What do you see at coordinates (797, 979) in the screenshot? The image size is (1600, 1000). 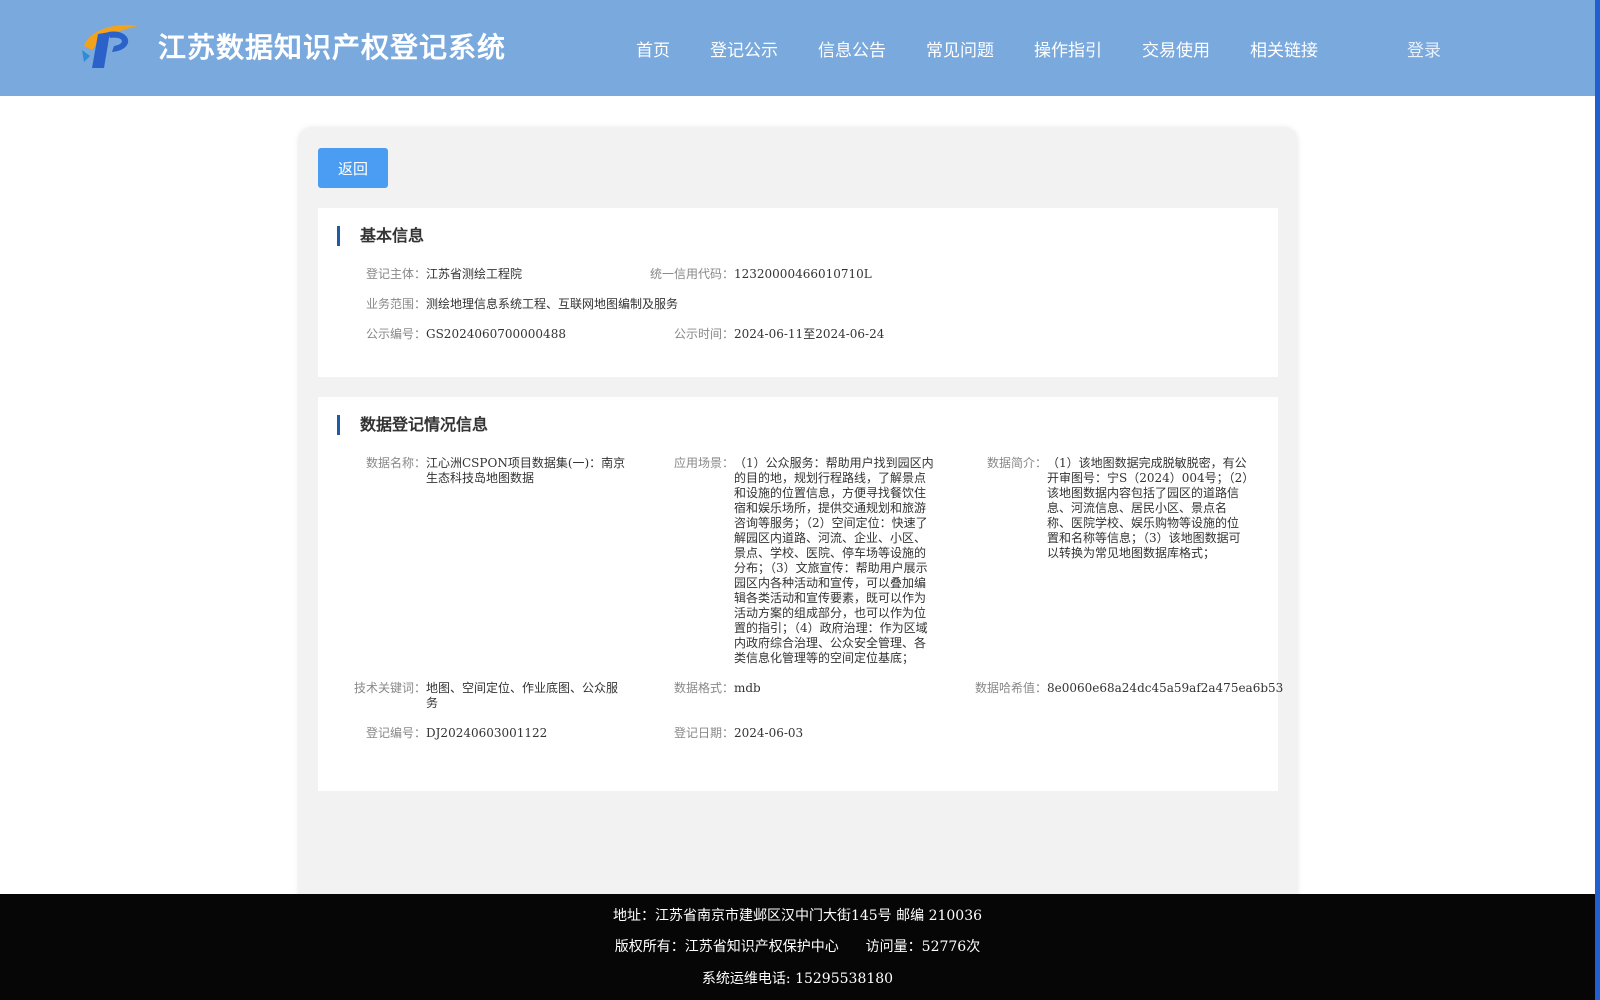 I see `footer-phone: 系统运维电话: 15295538180` at bounding box center [797, 979].